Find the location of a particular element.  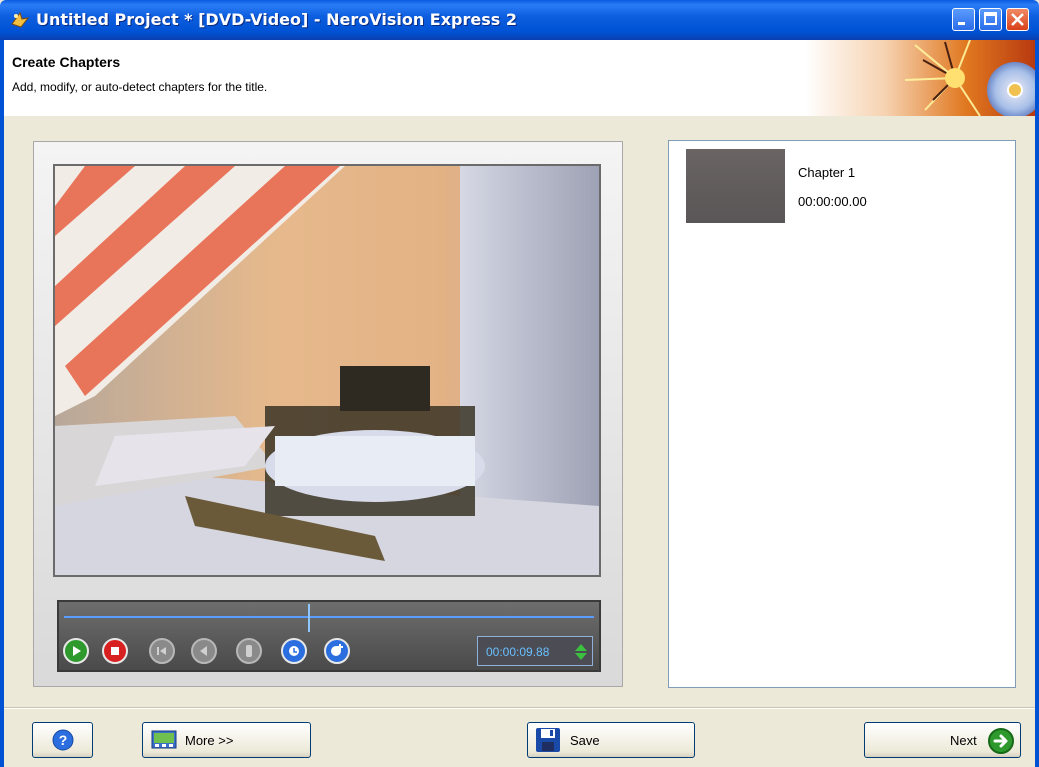

save-button: Save is located at coordinates (611, 740).